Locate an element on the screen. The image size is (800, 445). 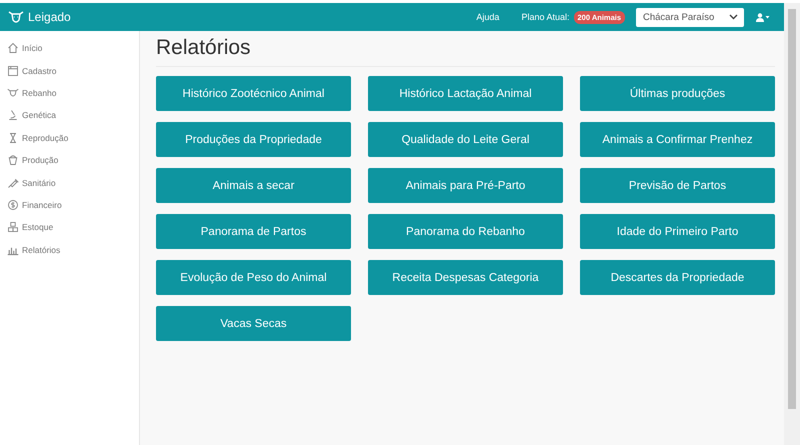
cow-icon is located at coordinates (13, 92).